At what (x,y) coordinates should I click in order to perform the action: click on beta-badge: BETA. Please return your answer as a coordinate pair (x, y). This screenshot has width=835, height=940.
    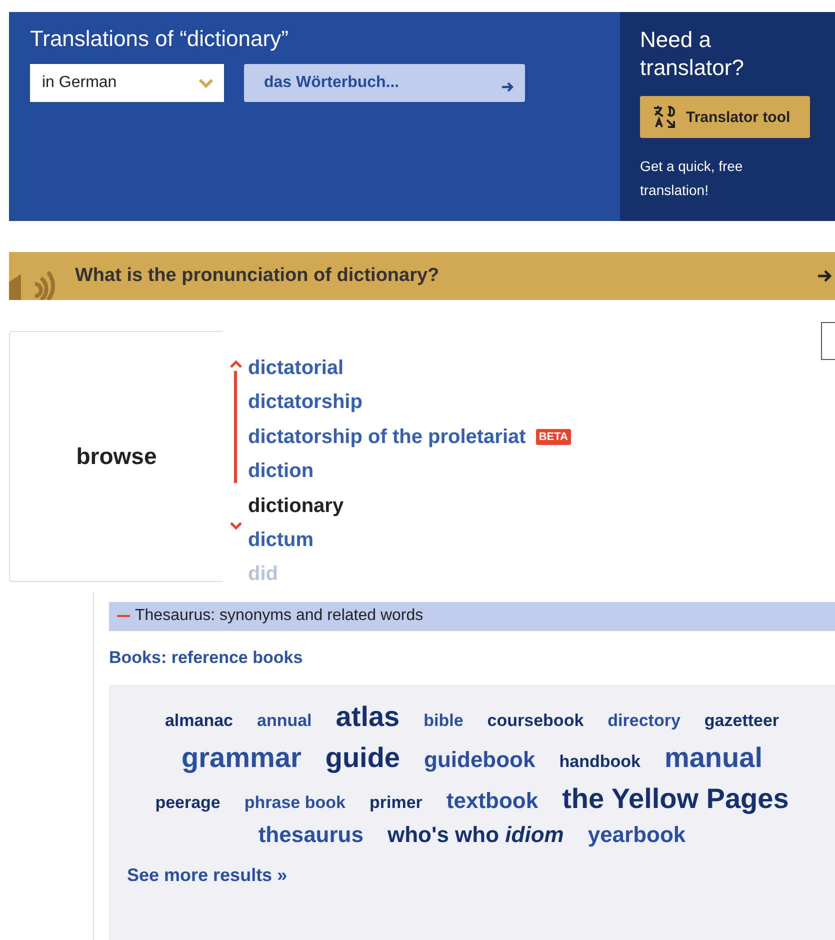
    Looking at the image, I should click on (553, 436).